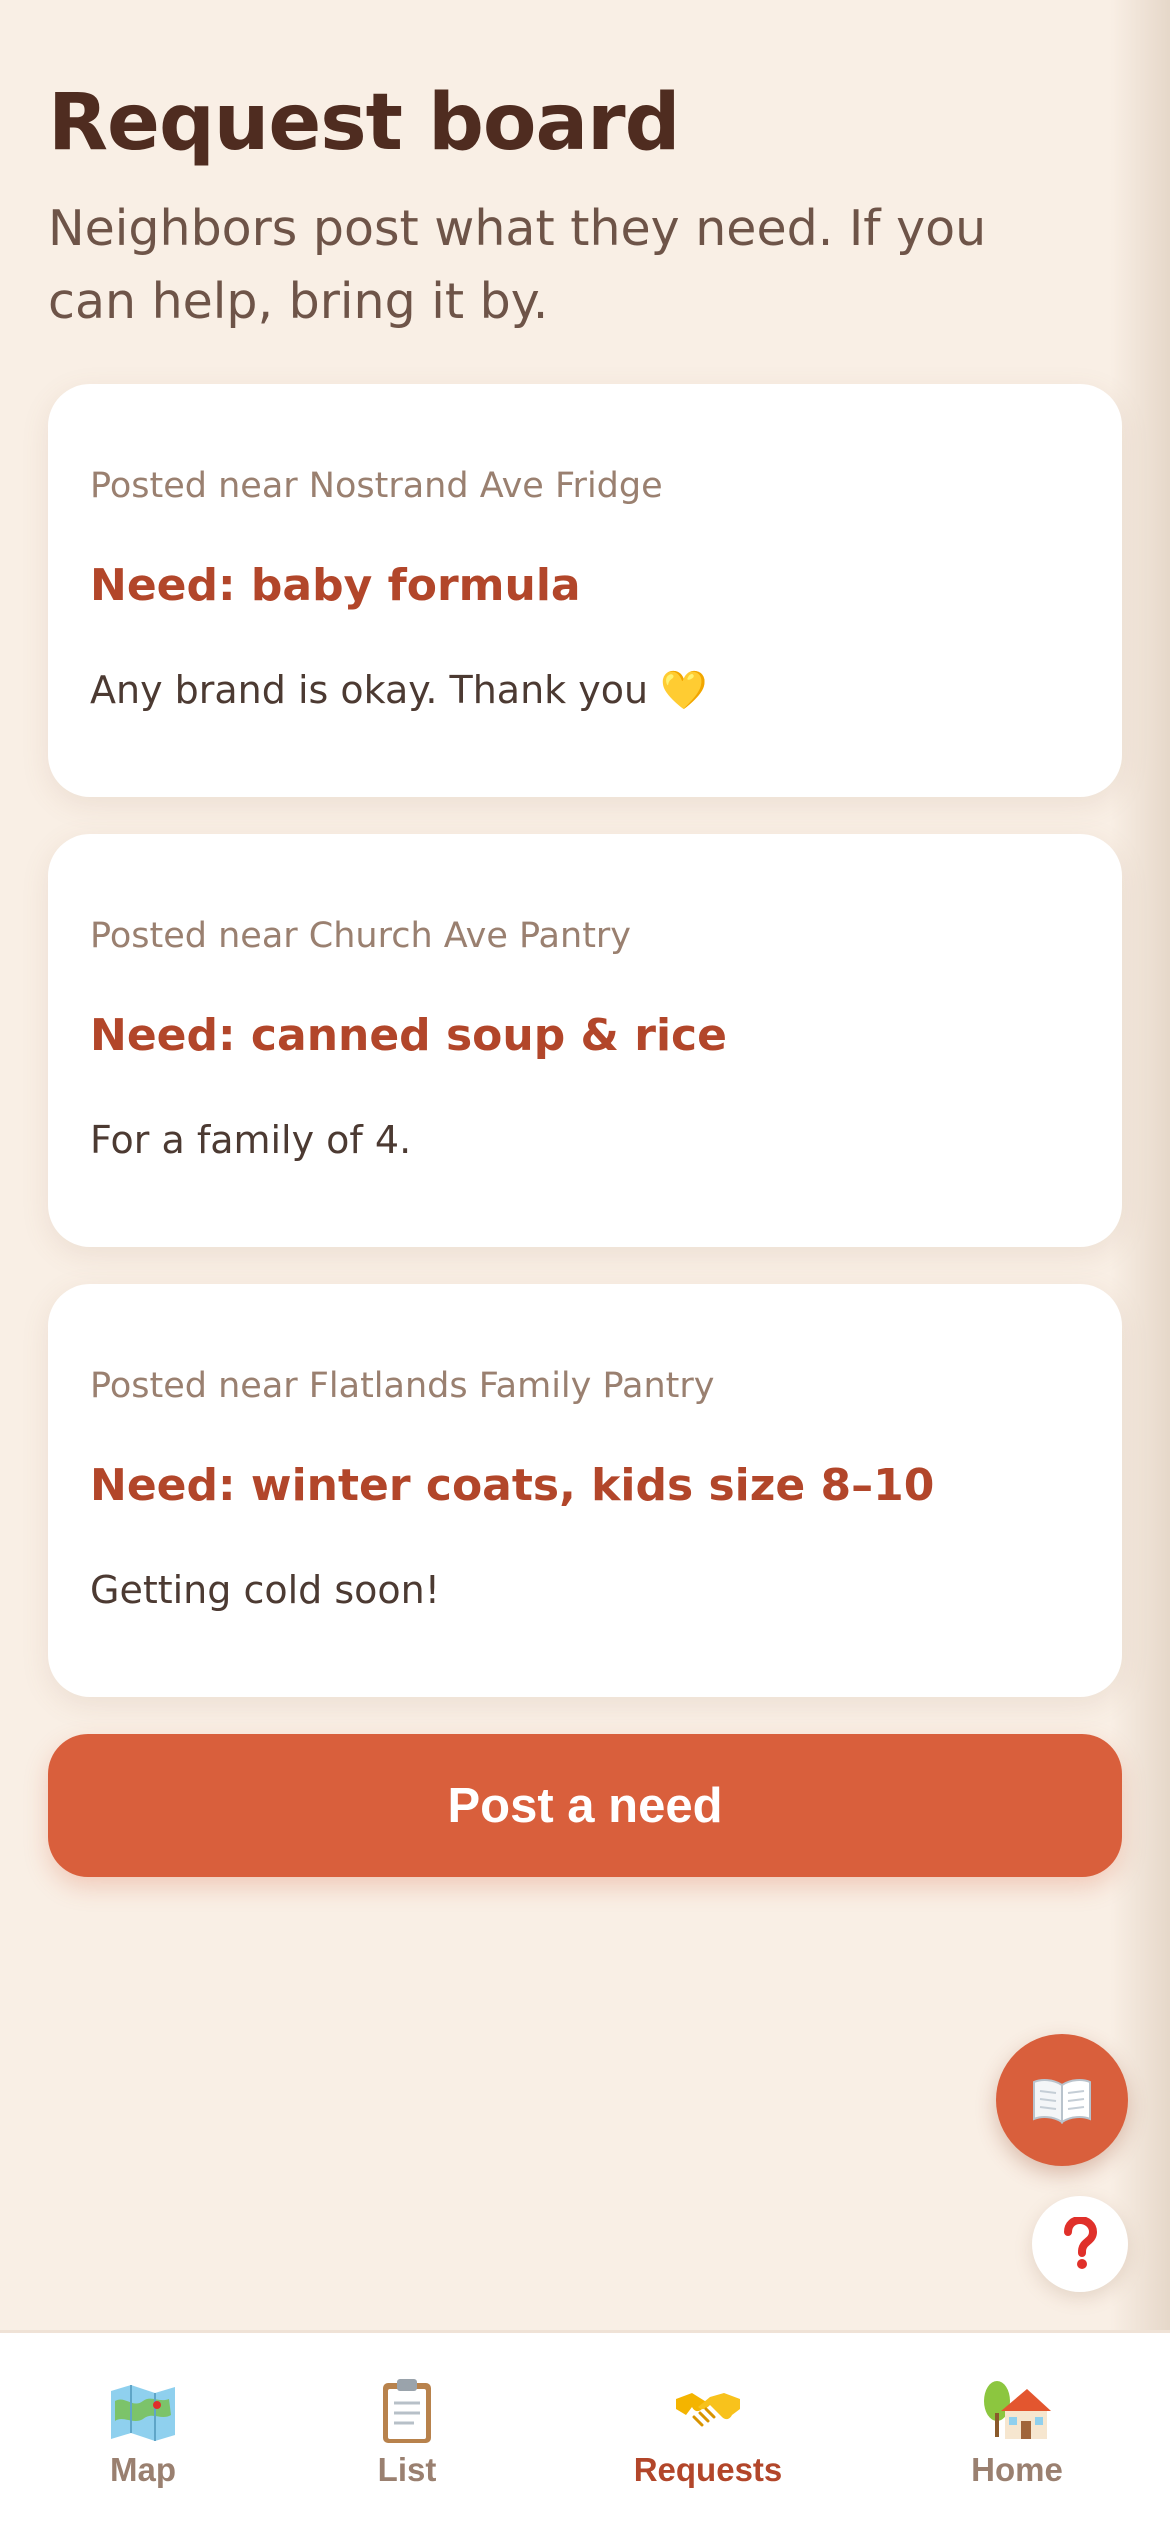  I want to click on request-note: Any brand is okay. Thank you 💛, so click(399, 690).